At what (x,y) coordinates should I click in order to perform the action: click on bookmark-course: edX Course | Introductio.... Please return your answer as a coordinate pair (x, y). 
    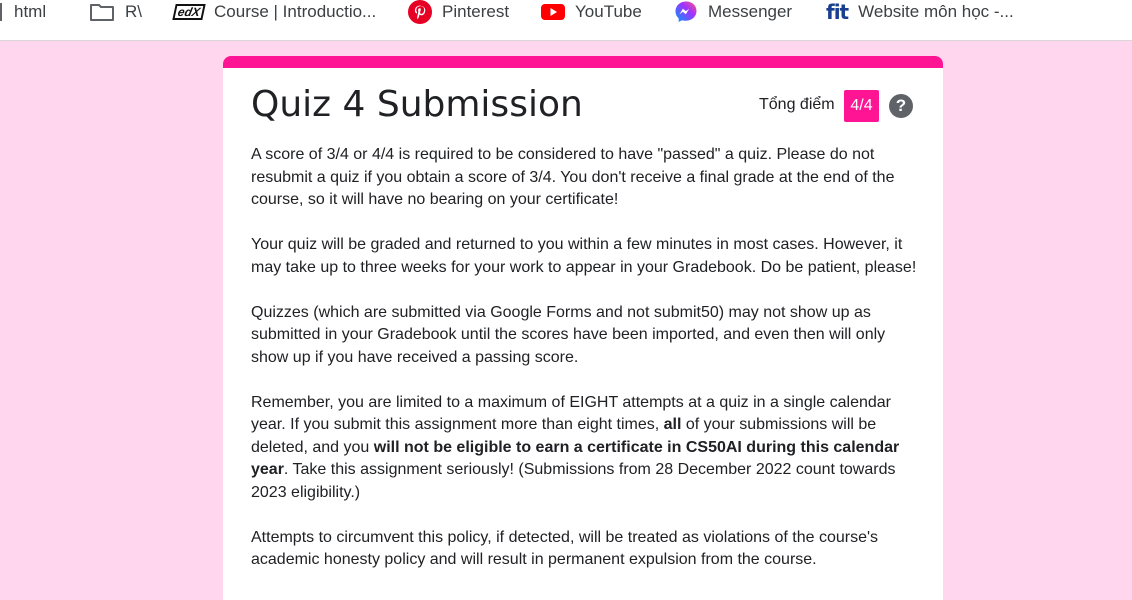
    Looking at the image, I should click on (274, 12).